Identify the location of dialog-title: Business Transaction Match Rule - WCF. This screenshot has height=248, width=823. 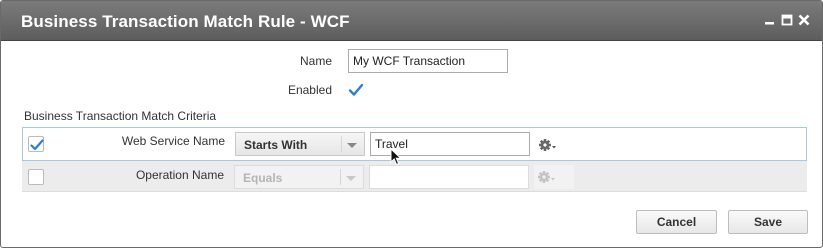
(185, 21).